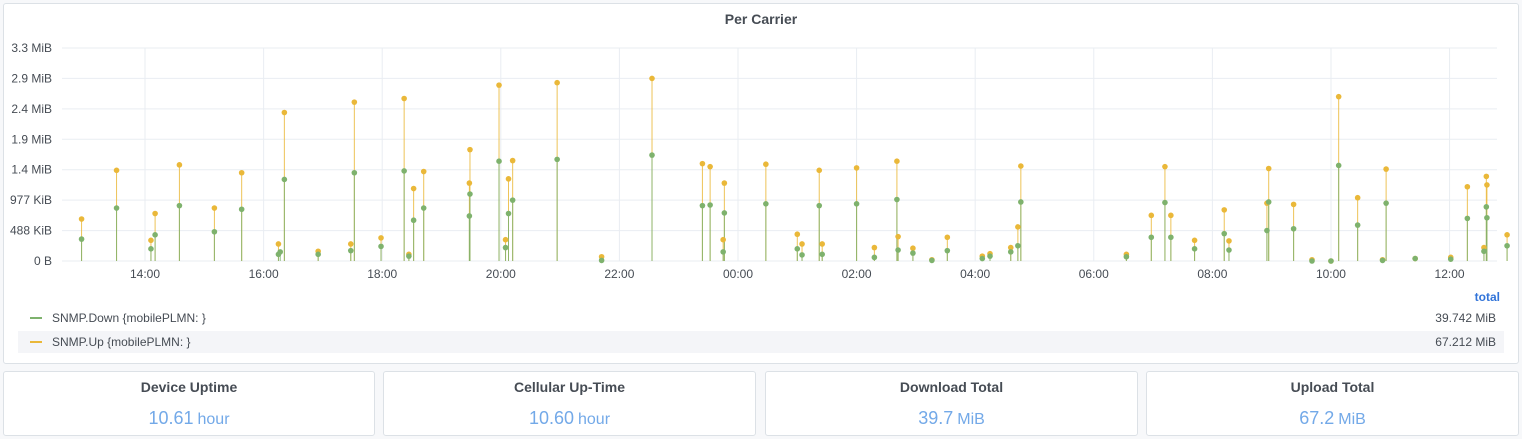 The height and width of the screenshot is (439, 1522). What do you see at coordinates (145, 274) in the screenshot?
I see `x-tick-label: 14:00` at bounding box center [145, 274].